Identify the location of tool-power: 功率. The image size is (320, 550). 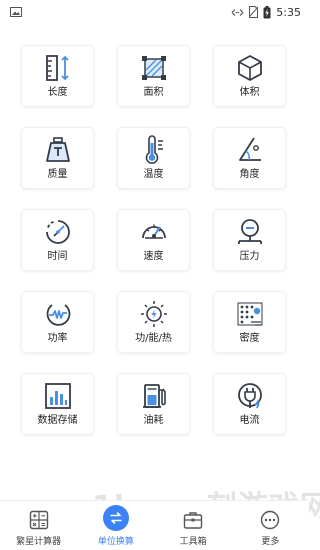
(57, 322).